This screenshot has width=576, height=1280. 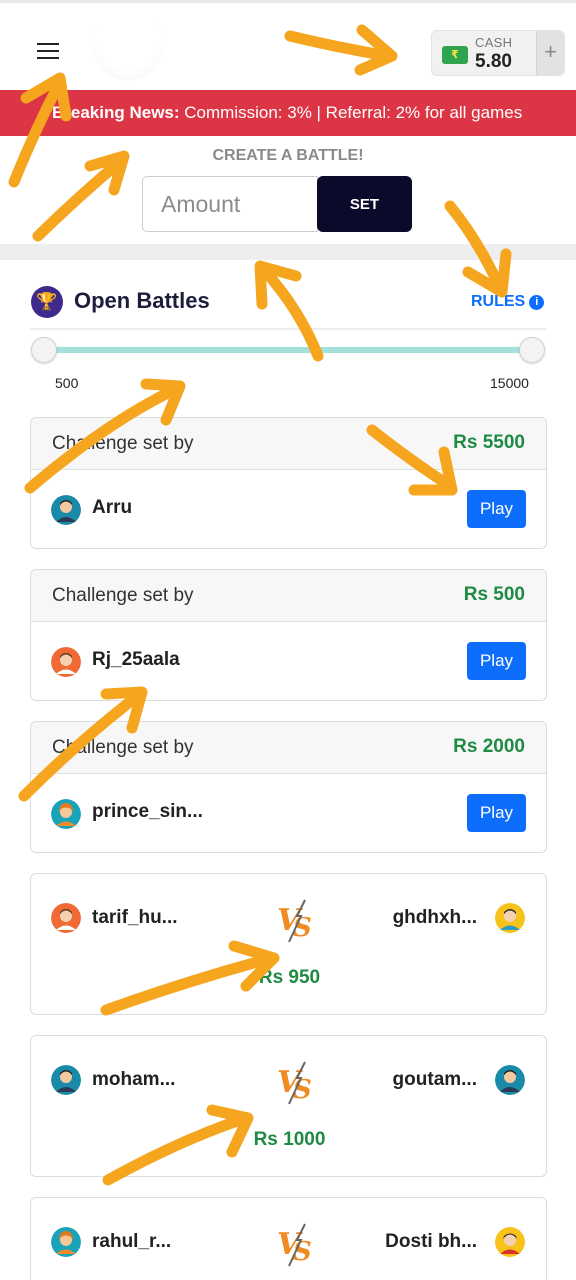 What do you see at coordinates (288, 483) in the screenshot?
I see `challenge-card: Challenge set by Rs 5500 Arru Play` at bounding box center [288, 483].